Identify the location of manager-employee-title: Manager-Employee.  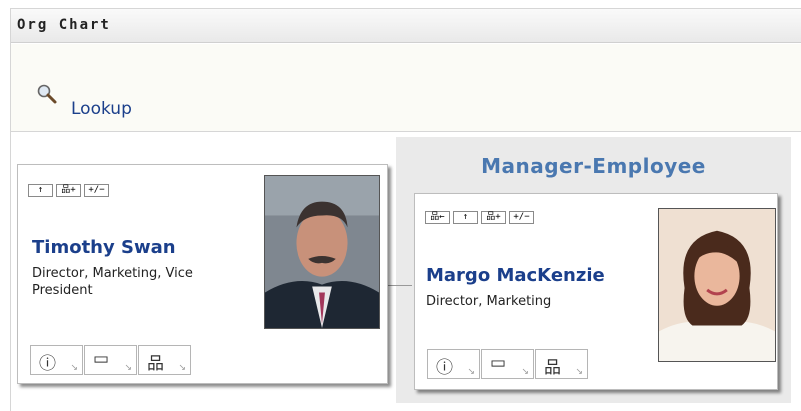
(593, 166).